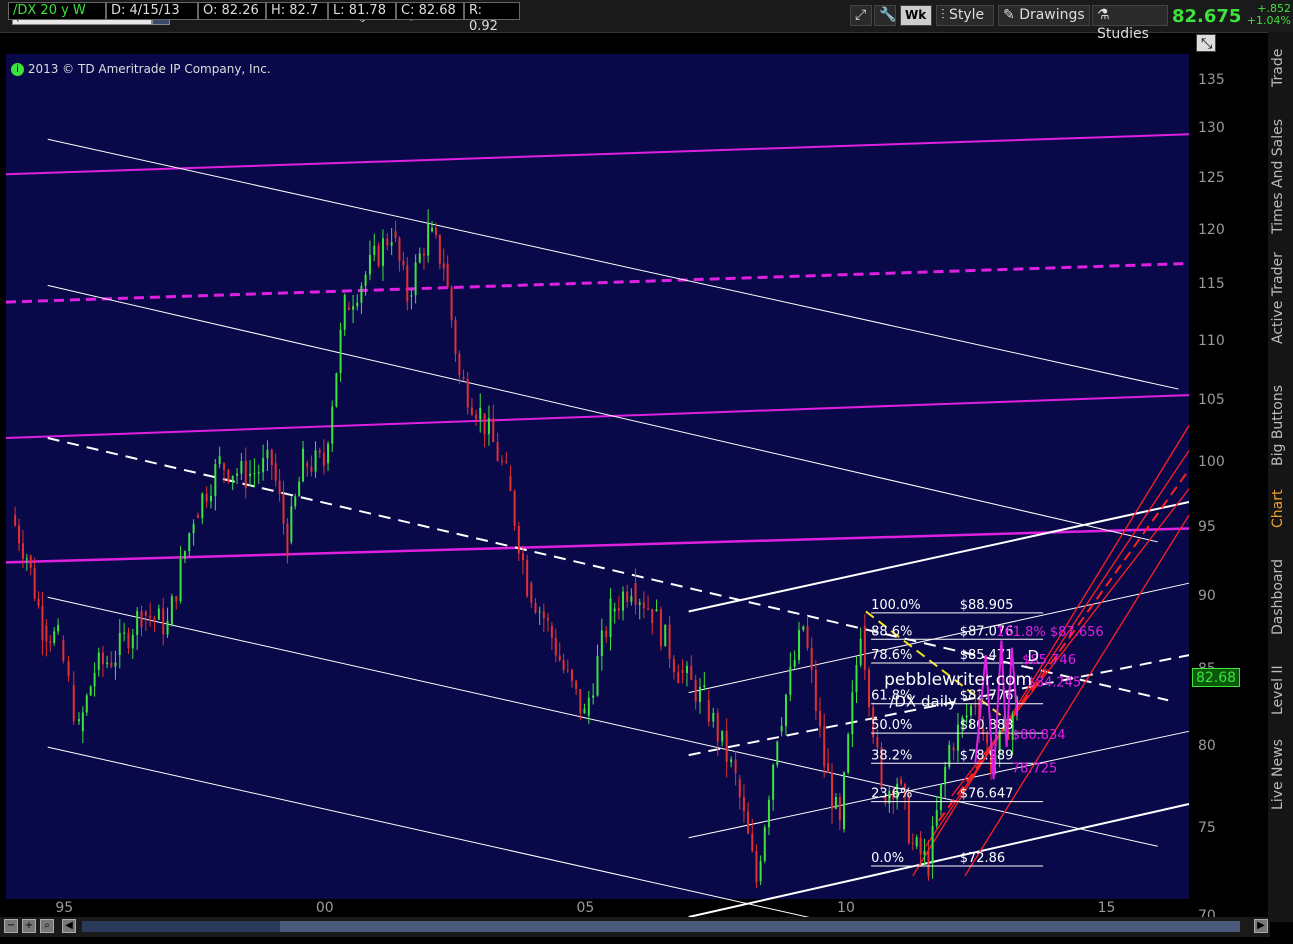 The width and height of the screenshot is (1293, 944). Describe the element at coordinates (1207, 596) in the screenshot. I see `y-tick-label: 90` at that location.